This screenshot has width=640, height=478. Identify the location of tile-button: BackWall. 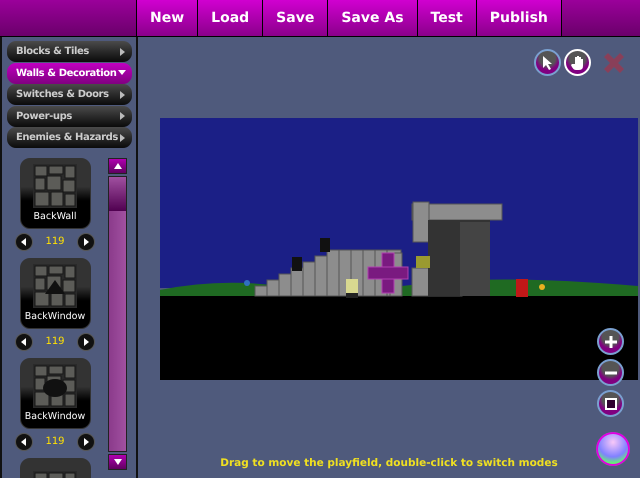
(55, 193).